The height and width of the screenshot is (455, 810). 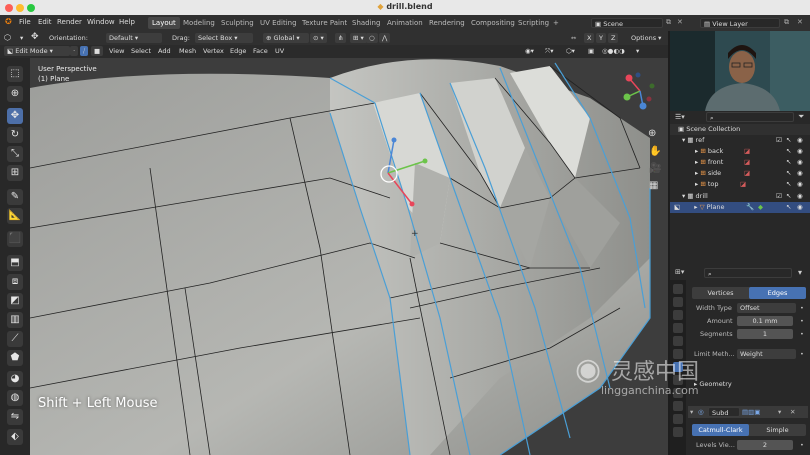 What do you see at coordinates (25, 22) in the screenshot?
I see `menu-file: File` at bounding box center [25, 22].